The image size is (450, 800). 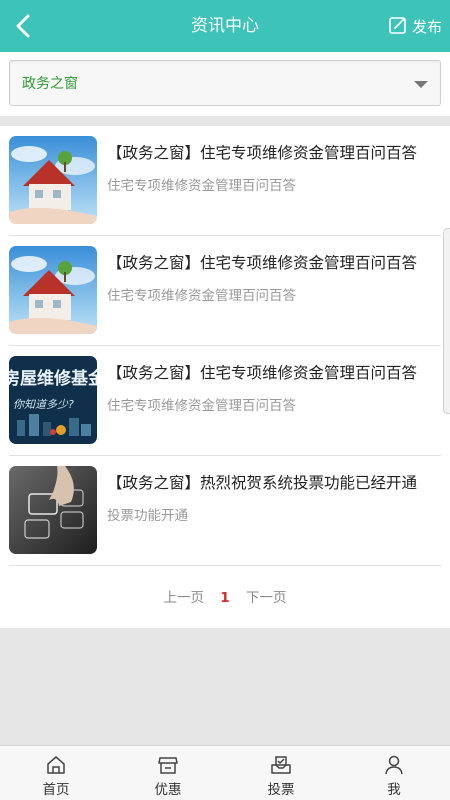 What do you see at coordinates (262, 483) in the screenshot?
I see `article-title: 【政务之窗】热烈祝贺系统投票功能已经开通` at bounding box center [262, 483].